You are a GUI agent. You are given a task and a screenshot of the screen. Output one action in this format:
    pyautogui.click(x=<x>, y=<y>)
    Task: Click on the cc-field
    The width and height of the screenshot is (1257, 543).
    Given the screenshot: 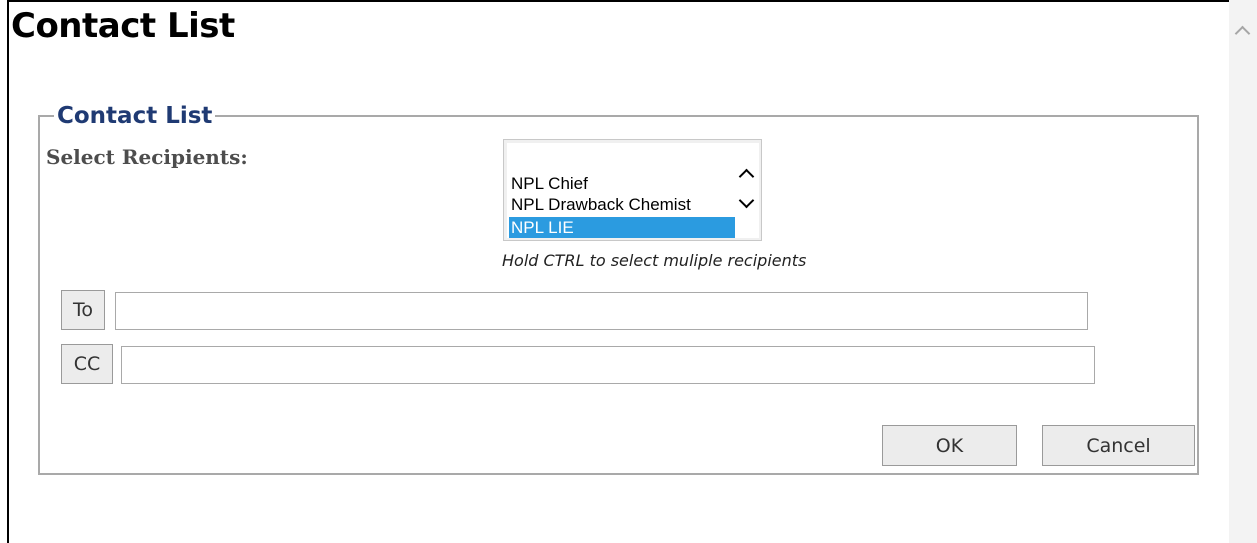 What is the action you would take?
    pyautogui.click(x=608, y=365)
    